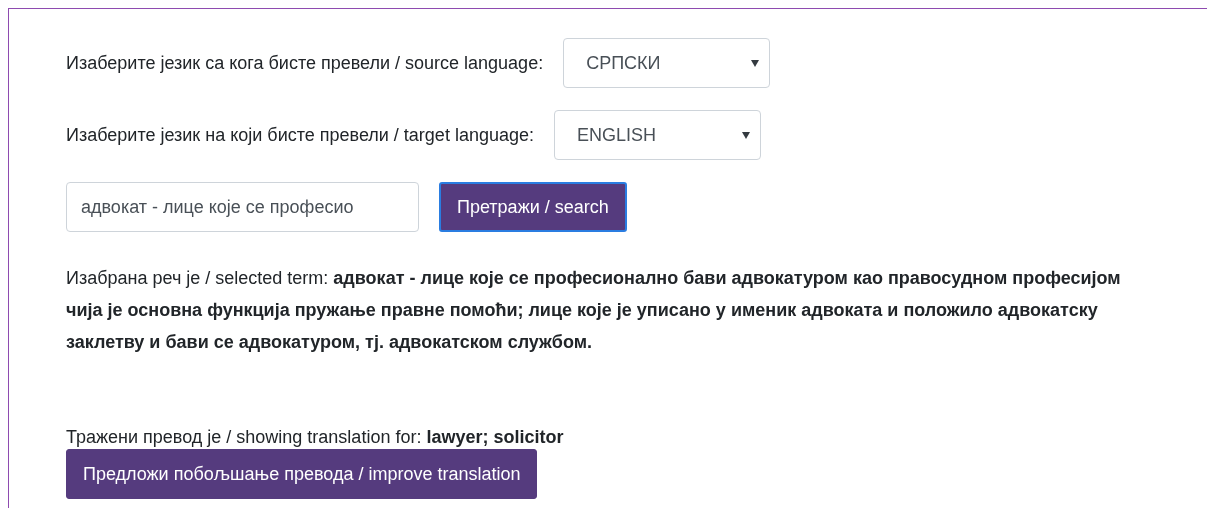 This screenshot has width=1207, height=508. What do you see at coordinates (315, 437) in the screenshot?
I see `translation-text: Тражени превод је / showing translation for: lawyer; solicitor` at bounding box center [315, 437].